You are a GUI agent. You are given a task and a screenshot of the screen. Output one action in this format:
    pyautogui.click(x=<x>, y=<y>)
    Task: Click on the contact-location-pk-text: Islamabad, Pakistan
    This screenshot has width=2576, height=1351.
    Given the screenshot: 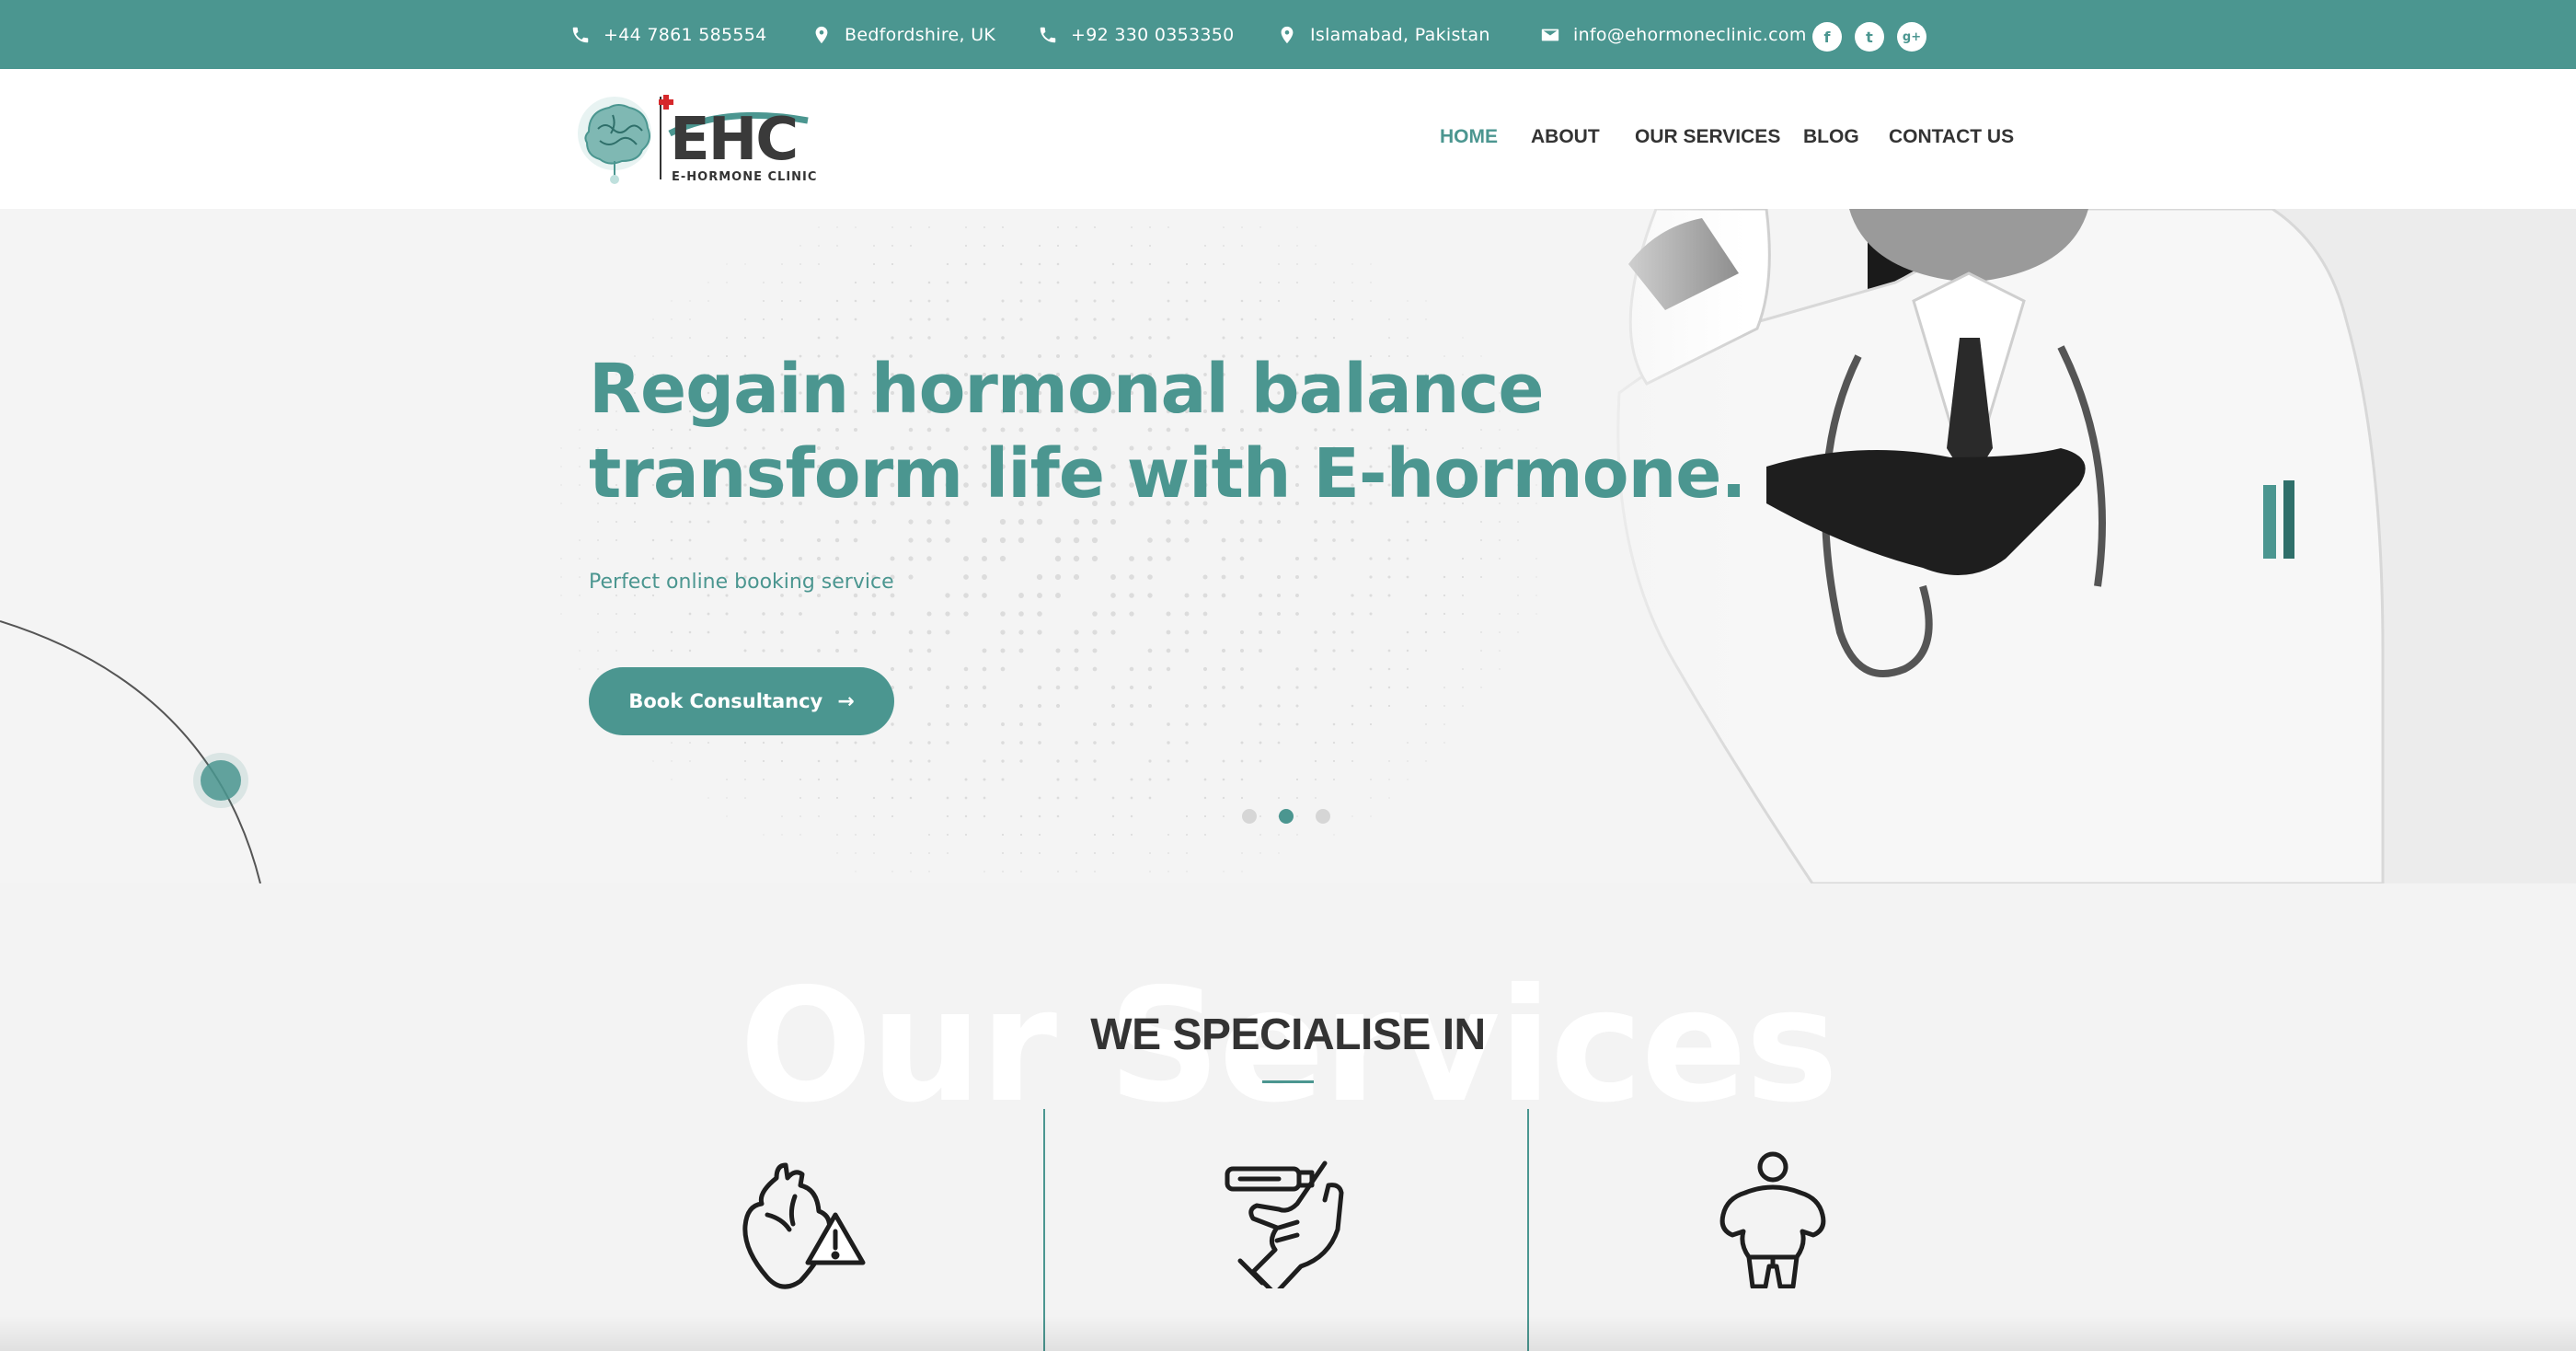 What is the action you would take?
    pyautogui.click(x=1400, y=34)
    